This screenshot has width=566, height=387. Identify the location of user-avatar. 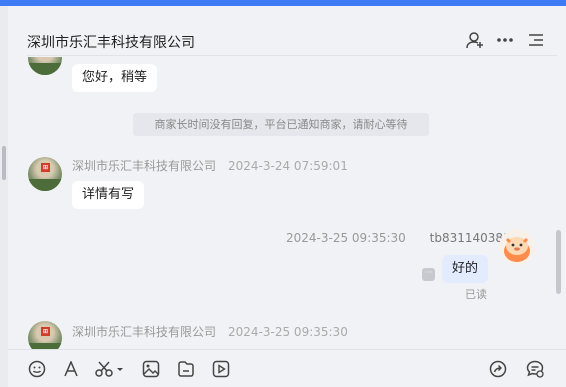
(517, 247).